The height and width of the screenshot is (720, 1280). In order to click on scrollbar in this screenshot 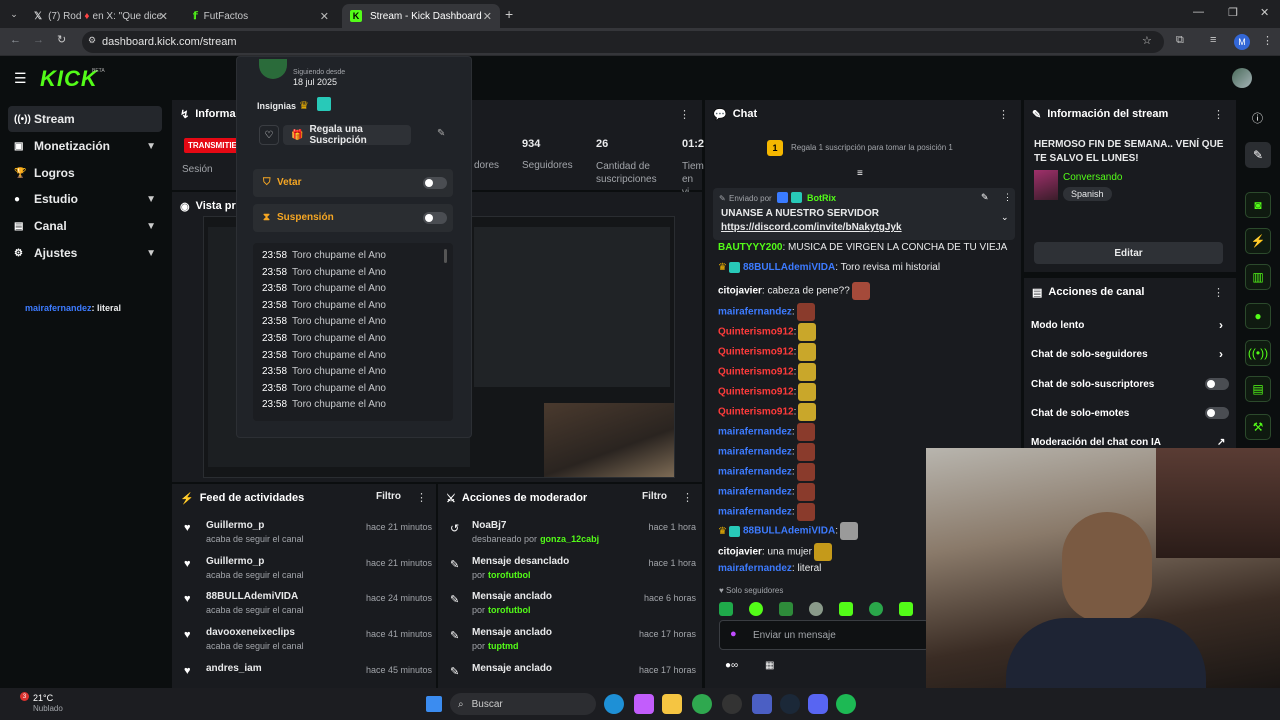, I will do `click(445, 256)`.